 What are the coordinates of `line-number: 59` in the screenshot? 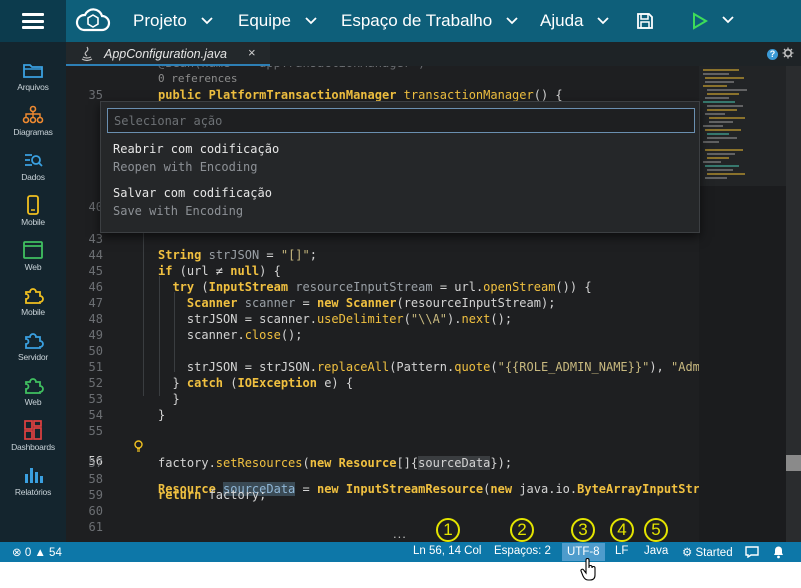 It's located at (95, 495).